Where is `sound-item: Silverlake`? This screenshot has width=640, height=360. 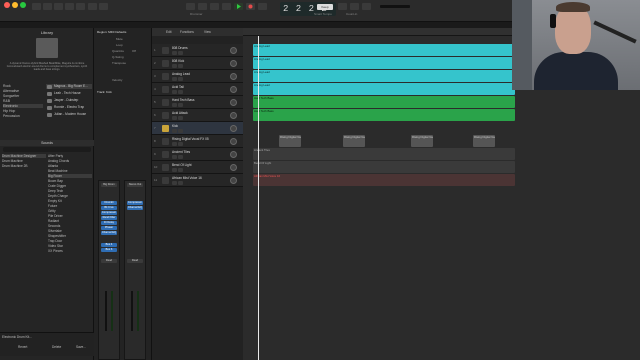 sound-item: Silverlake is located at coordinates (55, 231).